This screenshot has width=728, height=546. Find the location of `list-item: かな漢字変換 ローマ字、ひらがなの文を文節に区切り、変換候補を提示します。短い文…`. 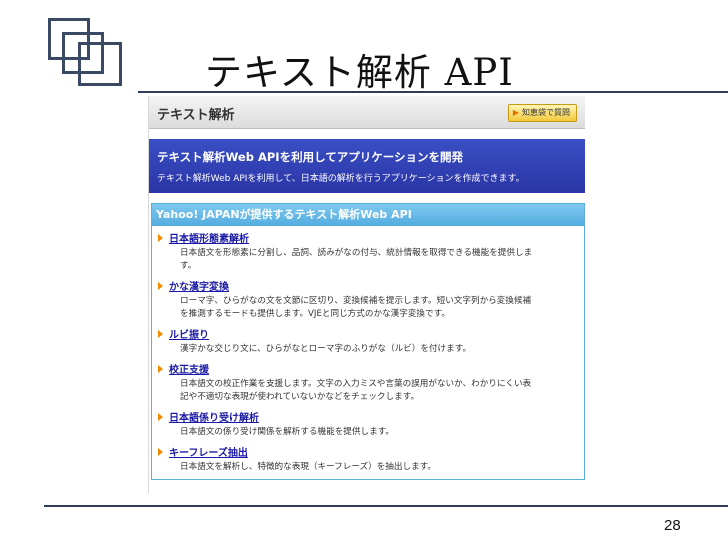

list-item: かな漢字変換 ローマ字、ひらがなの文を文節に区切り、変換候補を提示します。短い文… is located at coordinates (368, 299).